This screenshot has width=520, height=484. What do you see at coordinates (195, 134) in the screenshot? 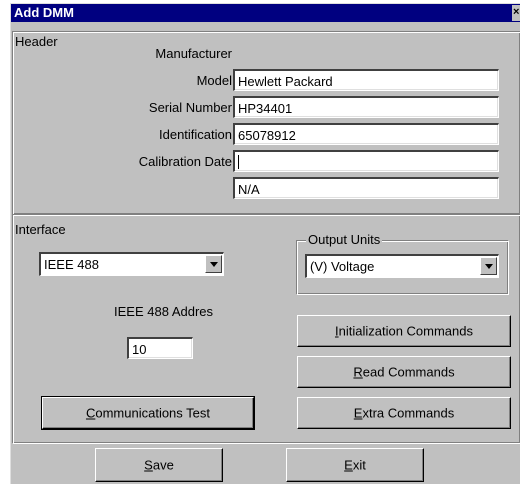
I see `identification-label: Identification` at bounding box center [195, 134].